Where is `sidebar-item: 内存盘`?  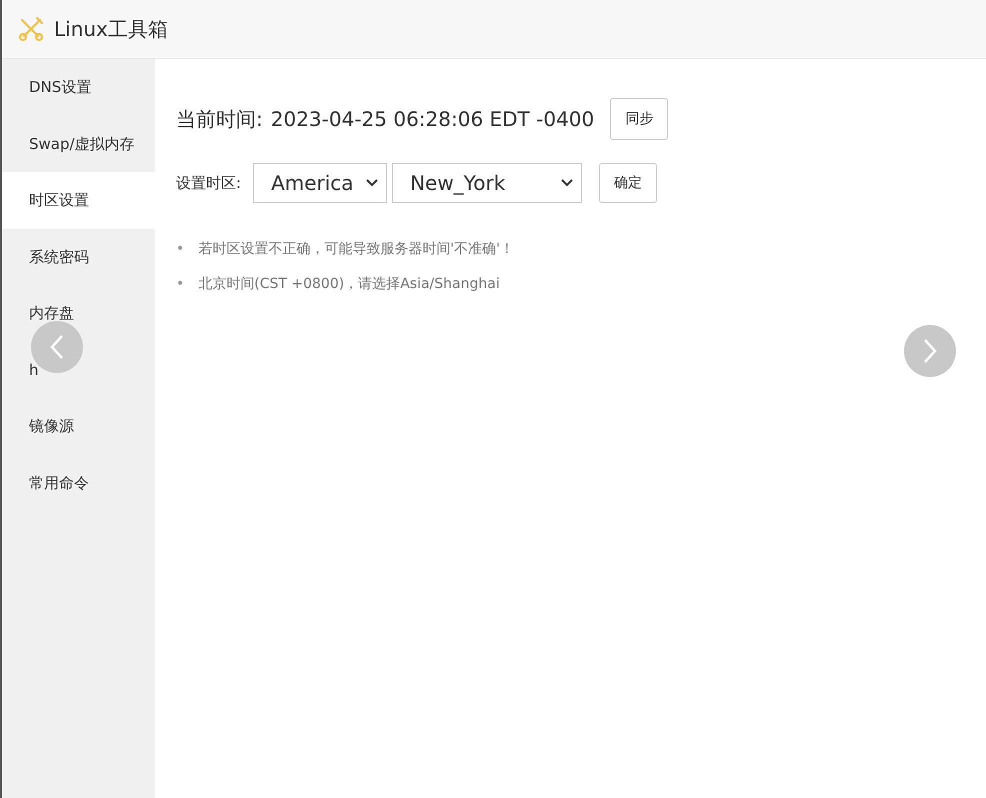
sidebar-item: 内存盘 is located at coordinates (78, 313).